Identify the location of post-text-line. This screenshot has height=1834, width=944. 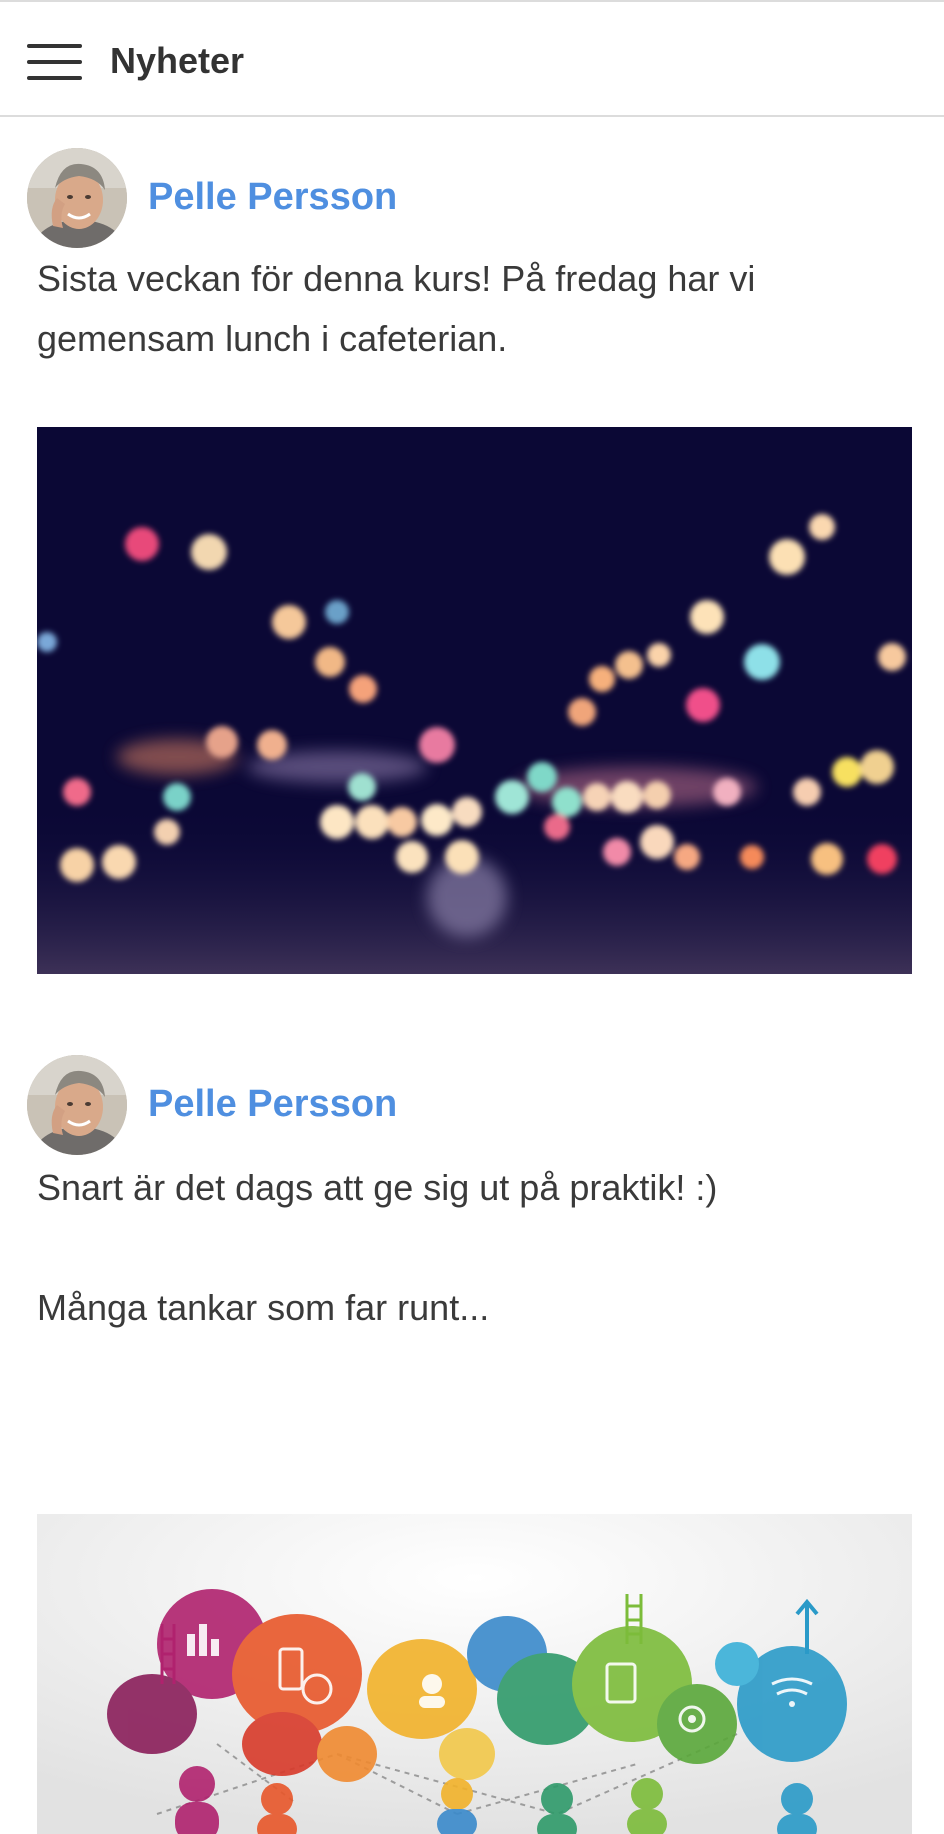
(467, 1248).